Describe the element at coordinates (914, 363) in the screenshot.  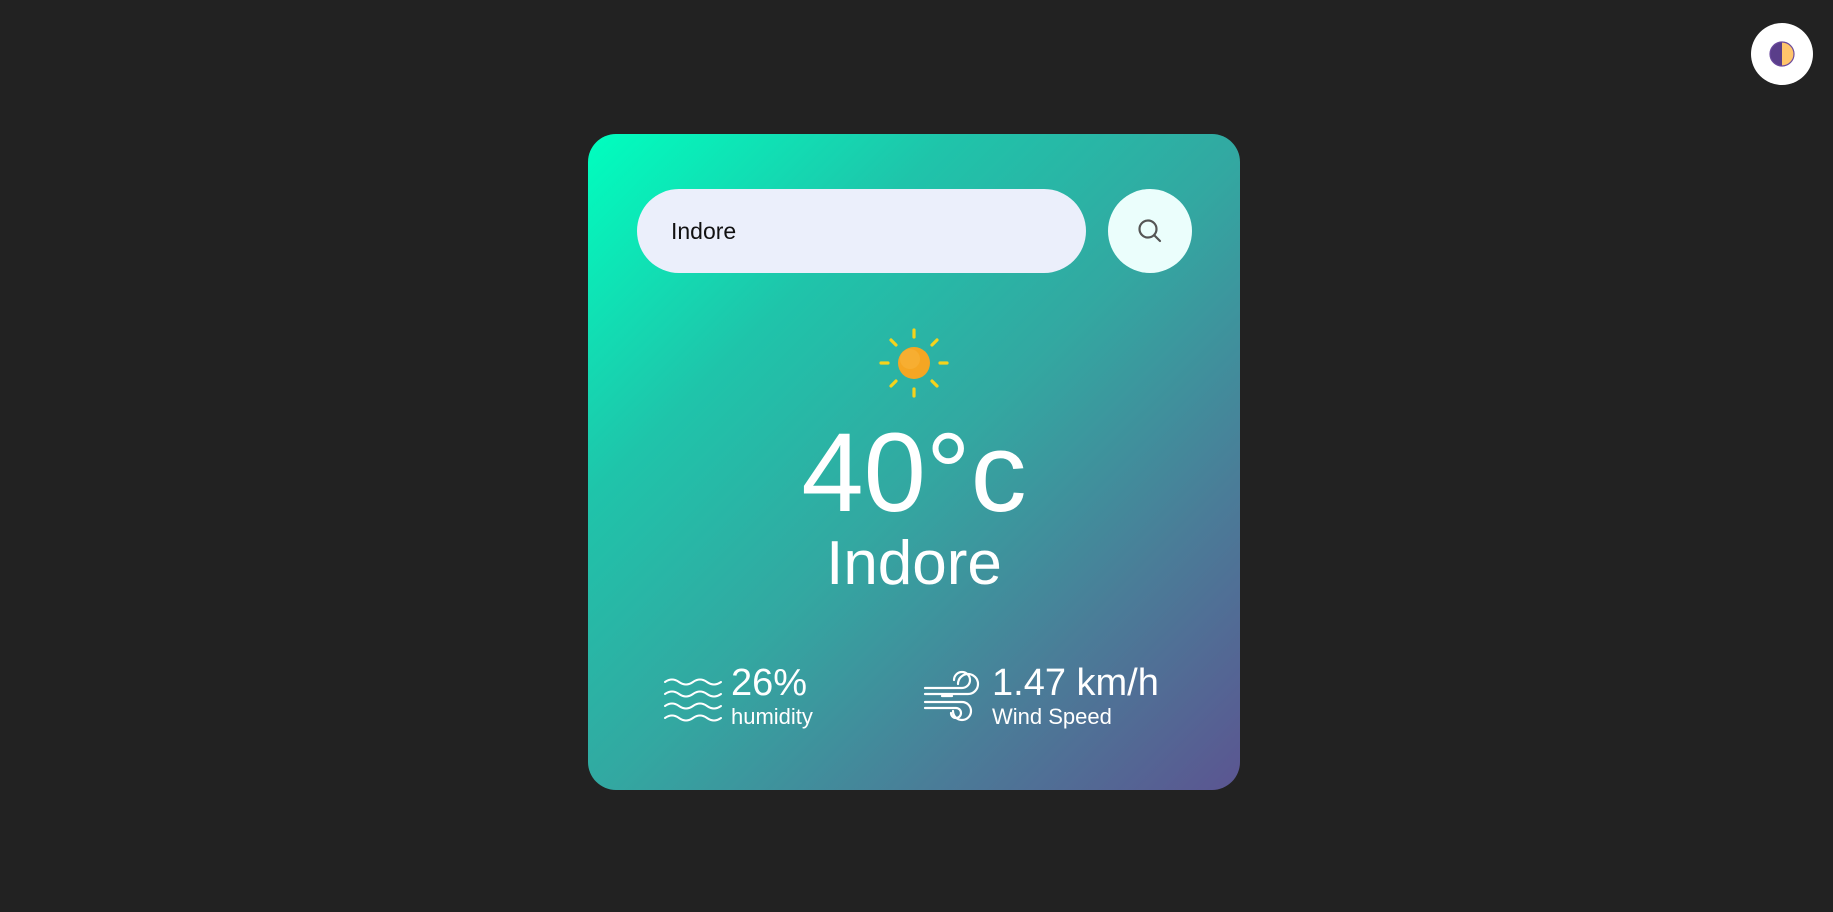
I see `sun-icon` at that location.